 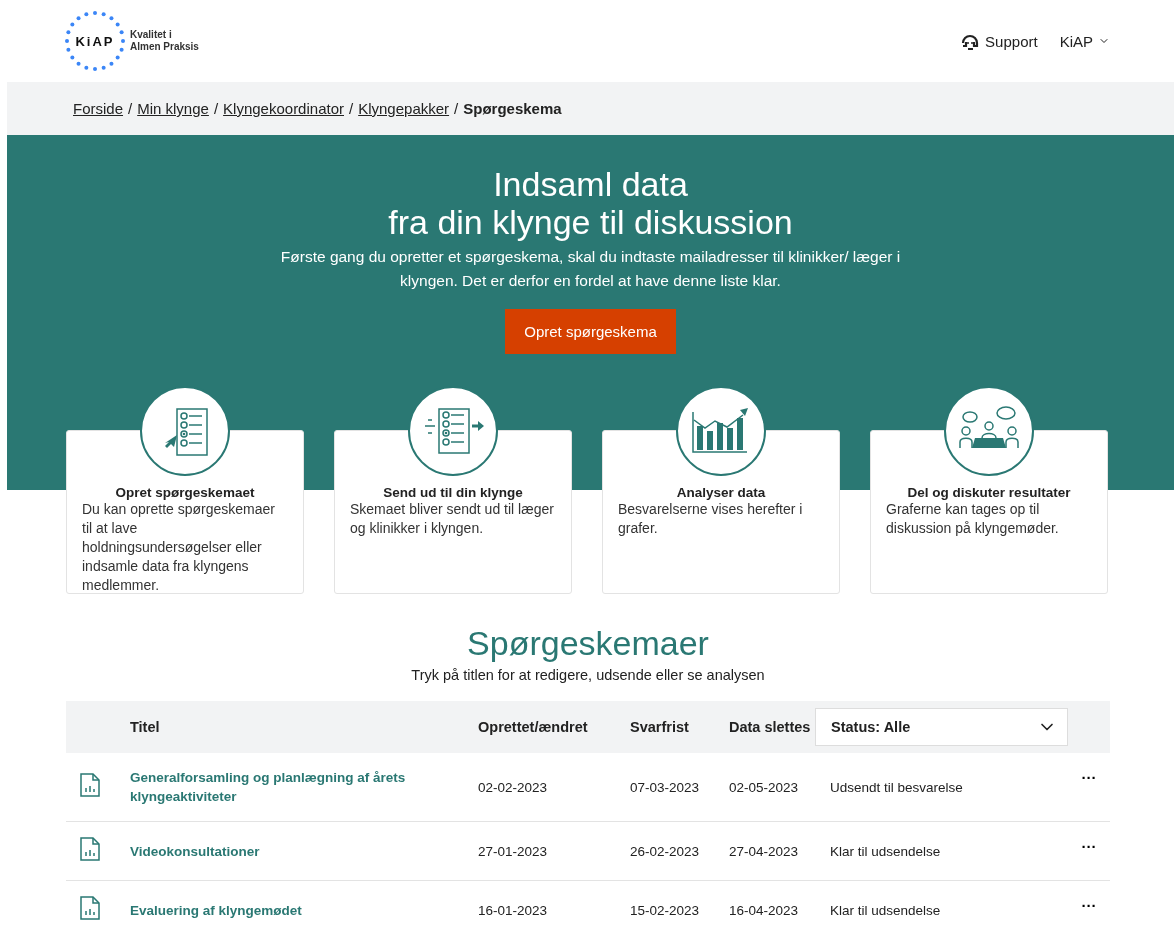 What do you see at coordinates (764, 851) in the screenshot?
I see `table-cell-text: 27-04-2023` at bounding box center [764, 851].